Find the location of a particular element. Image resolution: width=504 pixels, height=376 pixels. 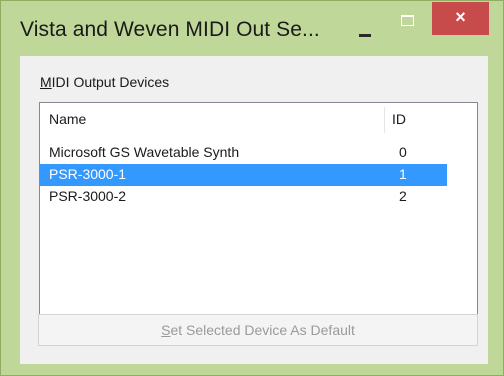

close-button: × is located at coordinates (460, 18).